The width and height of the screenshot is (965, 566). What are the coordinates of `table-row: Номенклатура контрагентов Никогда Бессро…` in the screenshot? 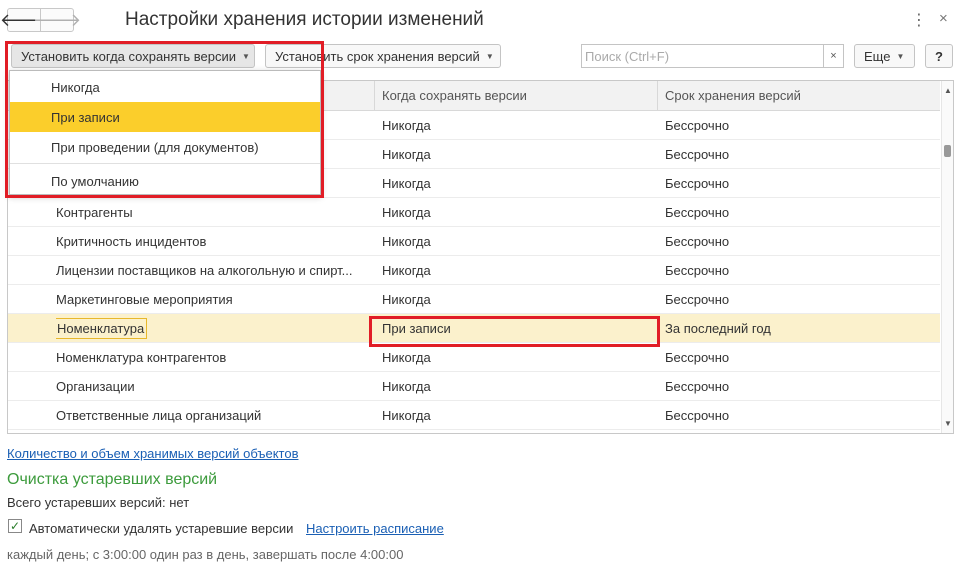 It's located at (474, 357).